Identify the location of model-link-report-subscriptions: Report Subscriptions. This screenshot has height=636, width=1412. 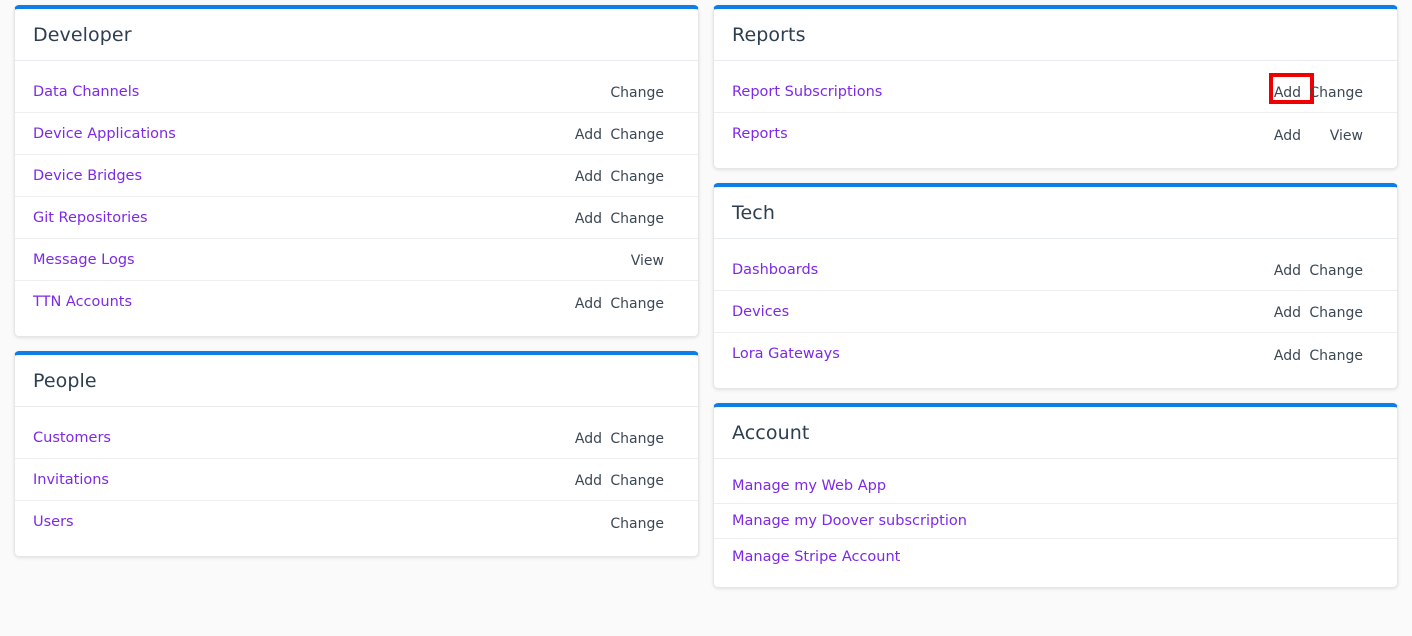
(985, 92).